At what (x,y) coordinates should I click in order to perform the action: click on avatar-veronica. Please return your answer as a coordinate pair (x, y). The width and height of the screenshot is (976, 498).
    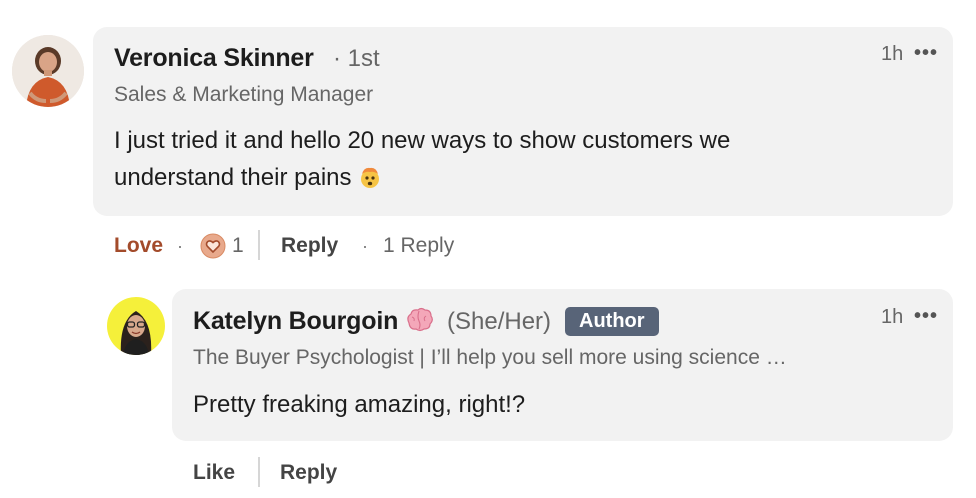
    Looking at the image, I should click on (48, 71).